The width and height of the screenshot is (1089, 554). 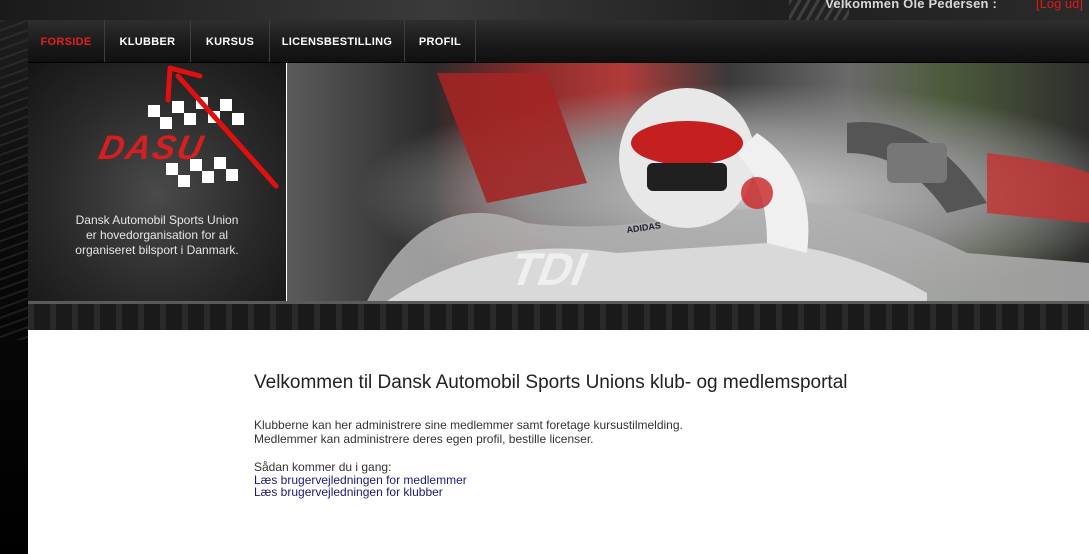 I want to click on decorative-tire-band, so click(x=558, y=317).